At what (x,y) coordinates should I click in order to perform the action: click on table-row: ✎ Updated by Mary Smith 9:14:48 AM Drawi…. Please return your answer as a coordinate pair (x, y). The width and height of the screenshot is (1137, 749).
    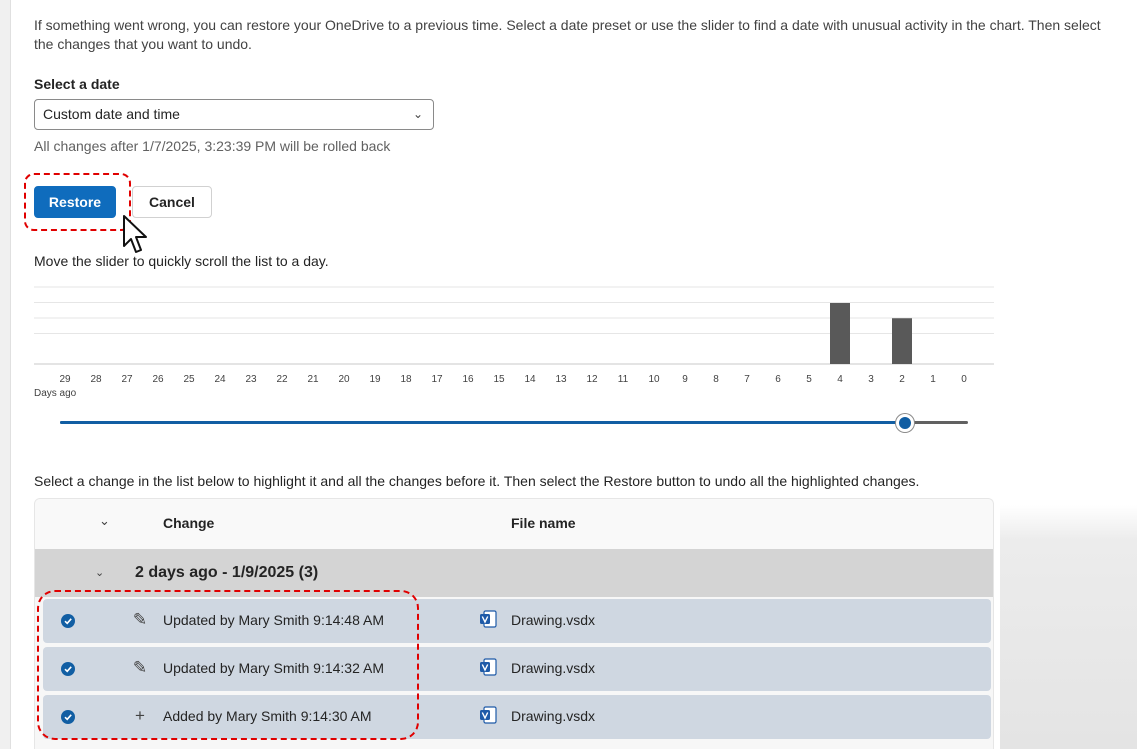
    Looking at the image, I should click on (517, 621).